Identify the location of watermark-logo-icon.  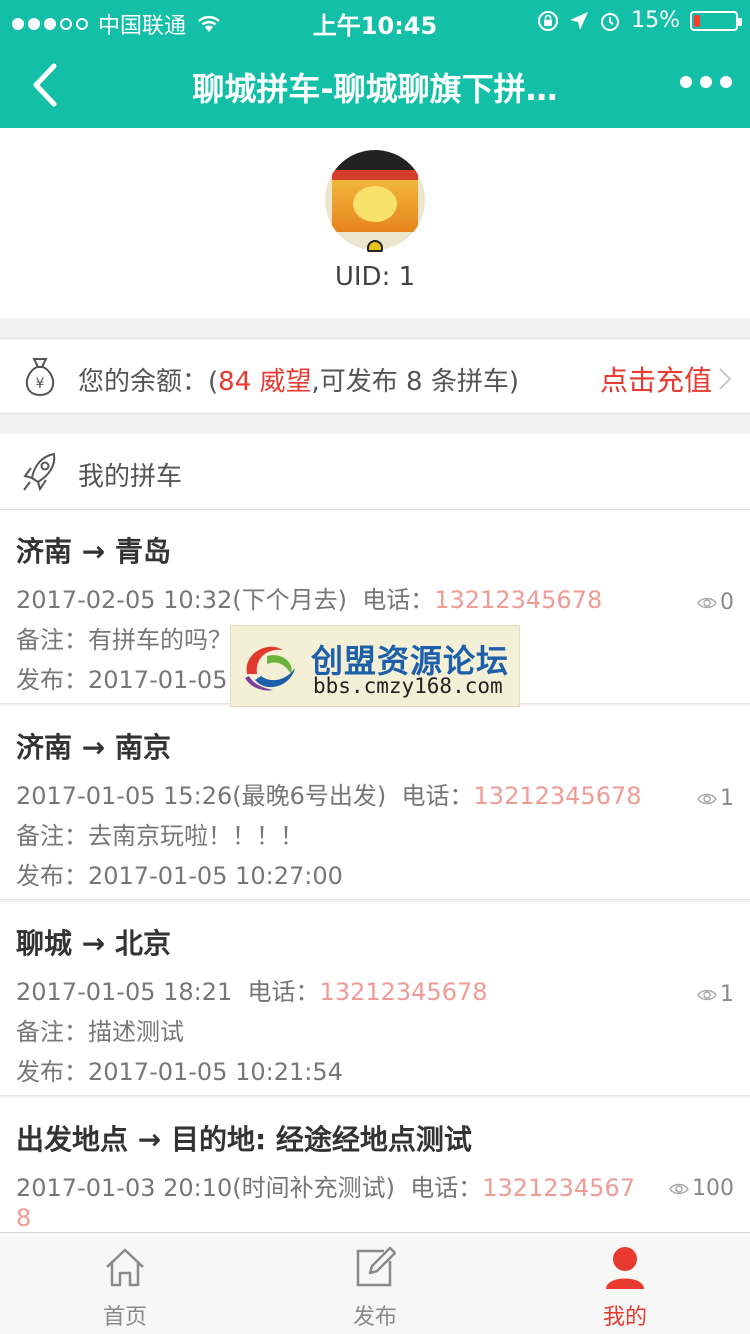
(270, 668).